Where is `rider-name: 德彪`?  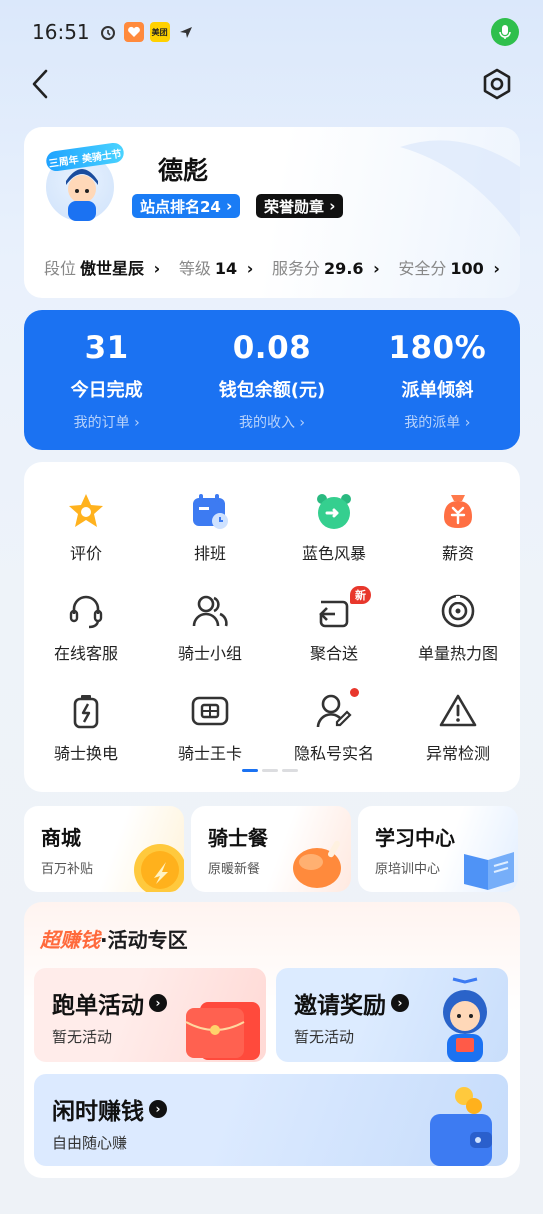
rider-name: 德彪 is located at coordinates (183, 170).